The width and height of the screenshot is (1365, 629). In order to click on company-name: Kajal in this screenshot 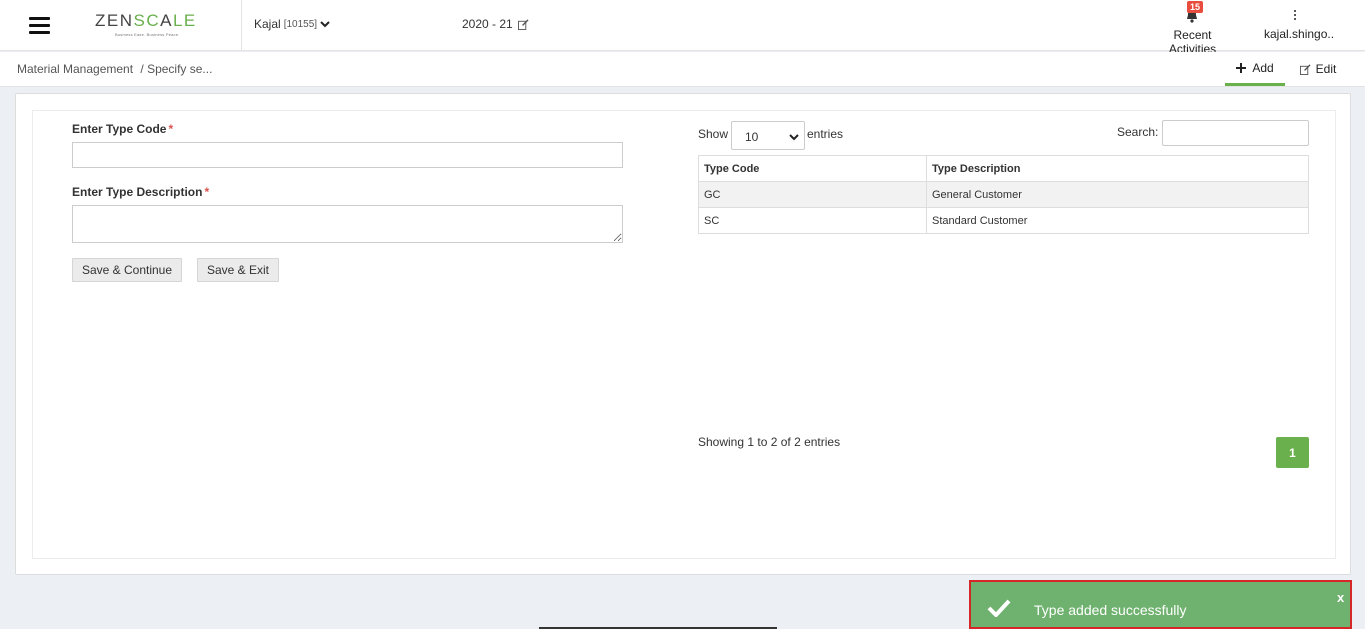, I will do `click(267, 24)`.